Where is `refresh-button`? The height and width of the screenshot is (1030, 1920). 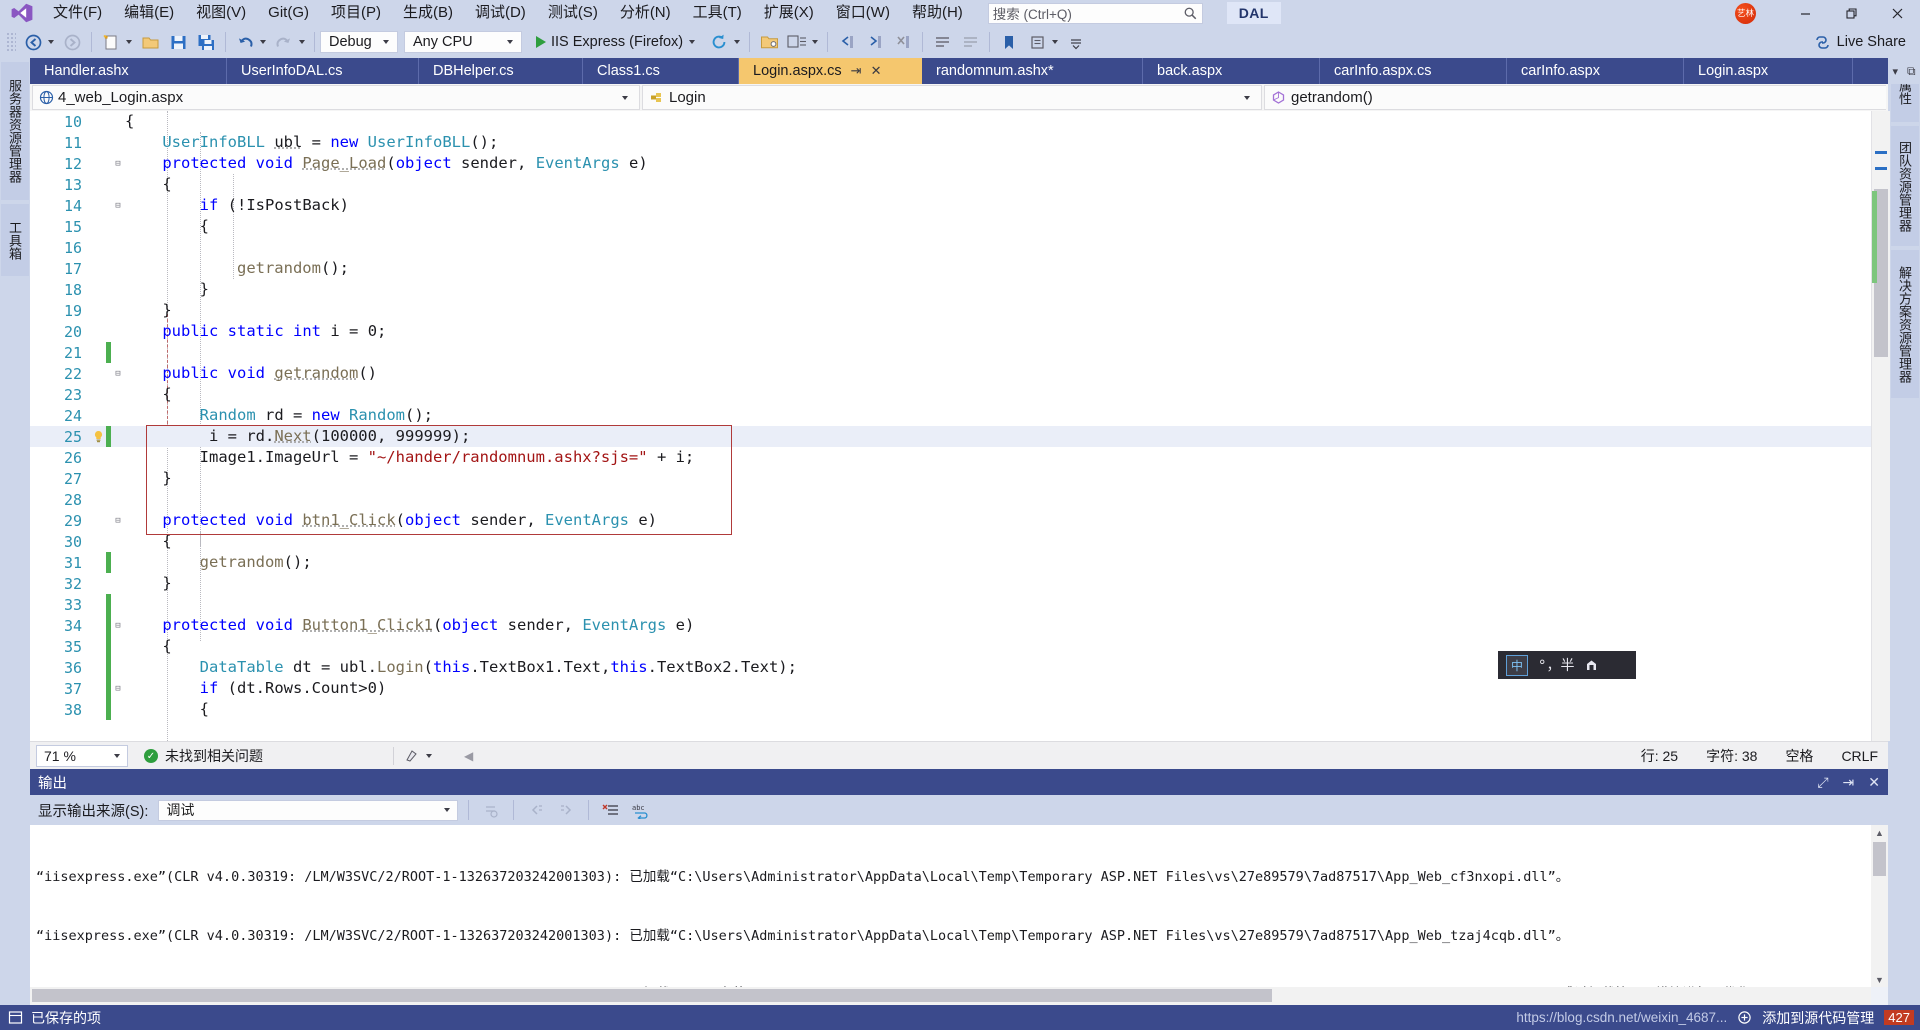
refresh-button is located at coordinates (719, 42).